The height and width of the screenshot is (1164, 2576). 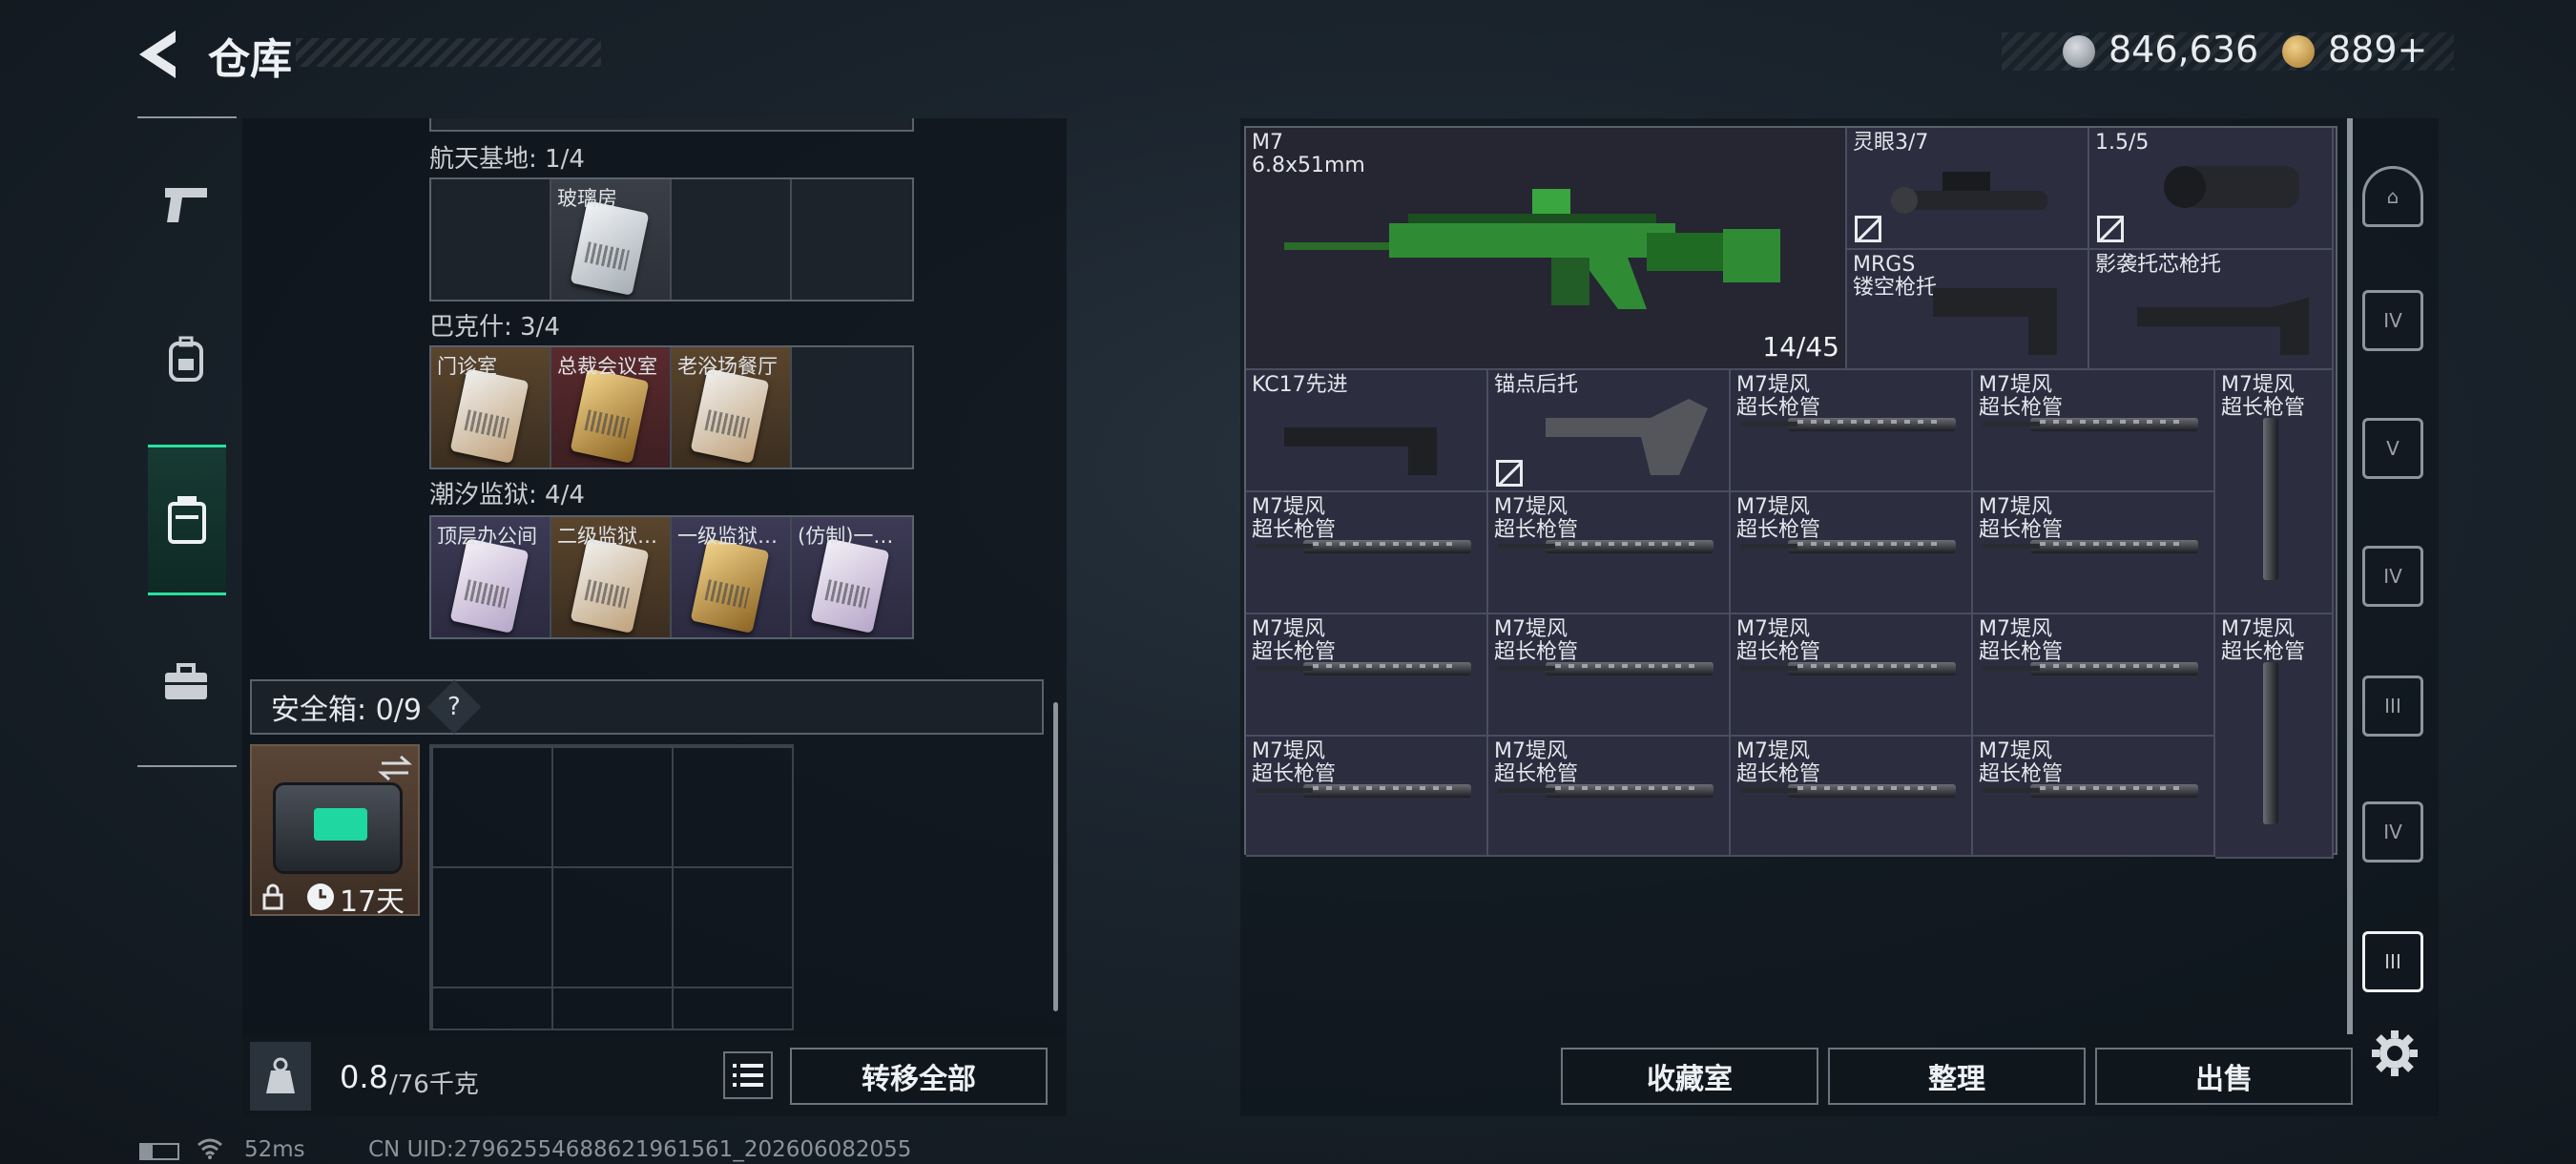 I want to click on nav-item-toolbox, so click(x=186, y=683).